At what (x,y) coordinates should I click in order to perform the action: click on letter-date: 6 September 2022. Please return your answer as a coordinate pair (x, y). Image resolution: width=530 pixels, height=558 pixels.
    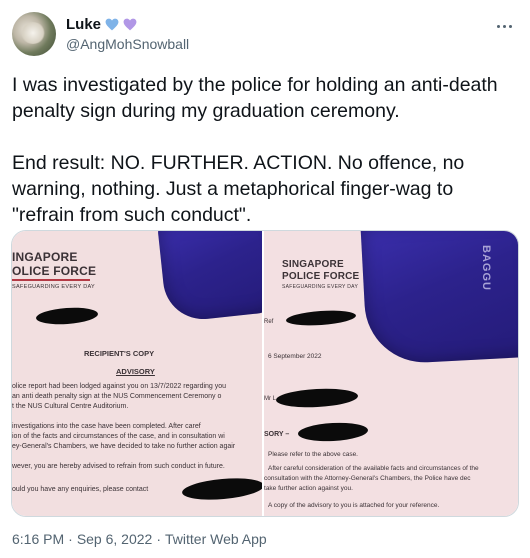
    Looking at the image, I should click on (295, 356).